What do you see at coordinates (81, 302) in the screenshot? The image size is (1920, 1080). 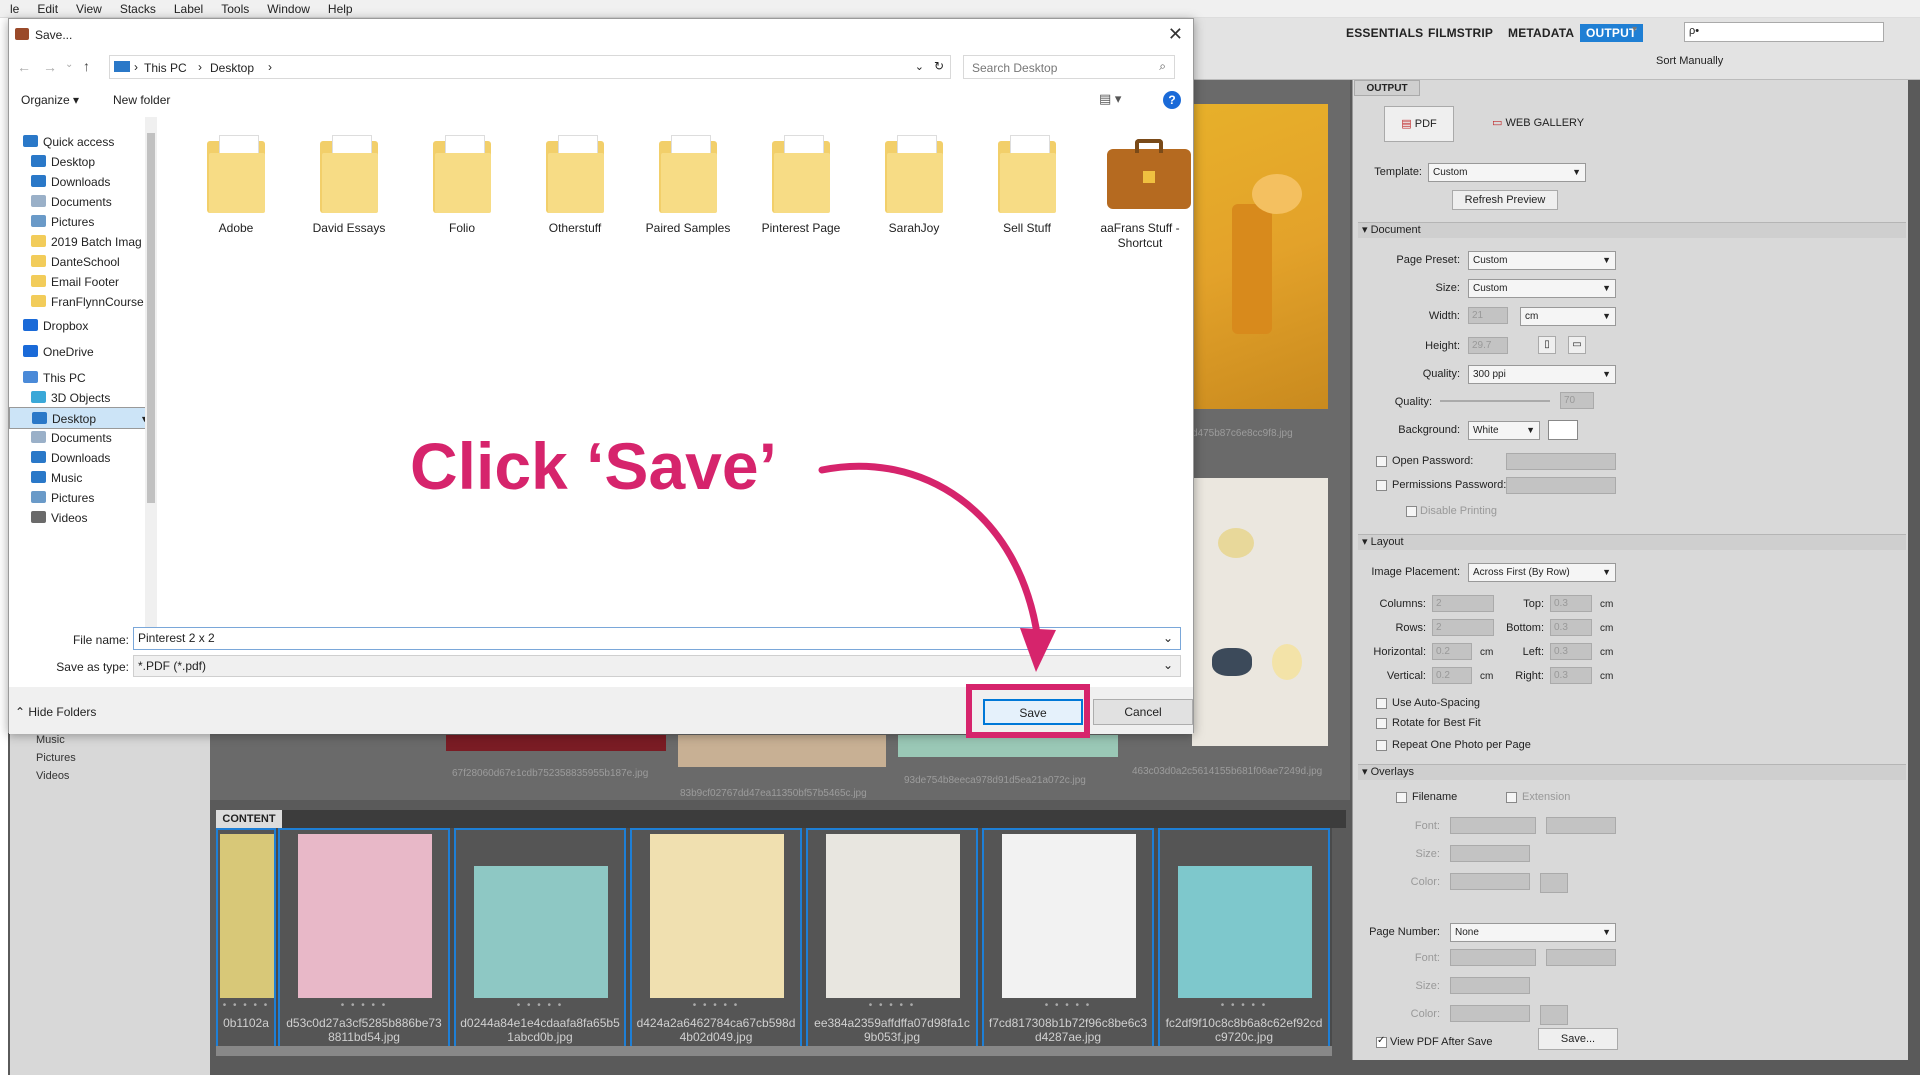 I see `nav-item-franflynncourse: FranFlynnCourse` at bounding box center [81, 302].